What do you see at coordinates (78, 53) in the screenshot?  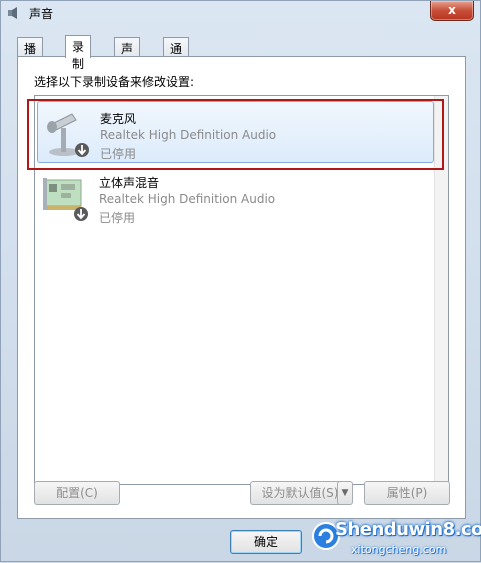 I see `tab-recording: 录制` at bounding box center [78, 53].